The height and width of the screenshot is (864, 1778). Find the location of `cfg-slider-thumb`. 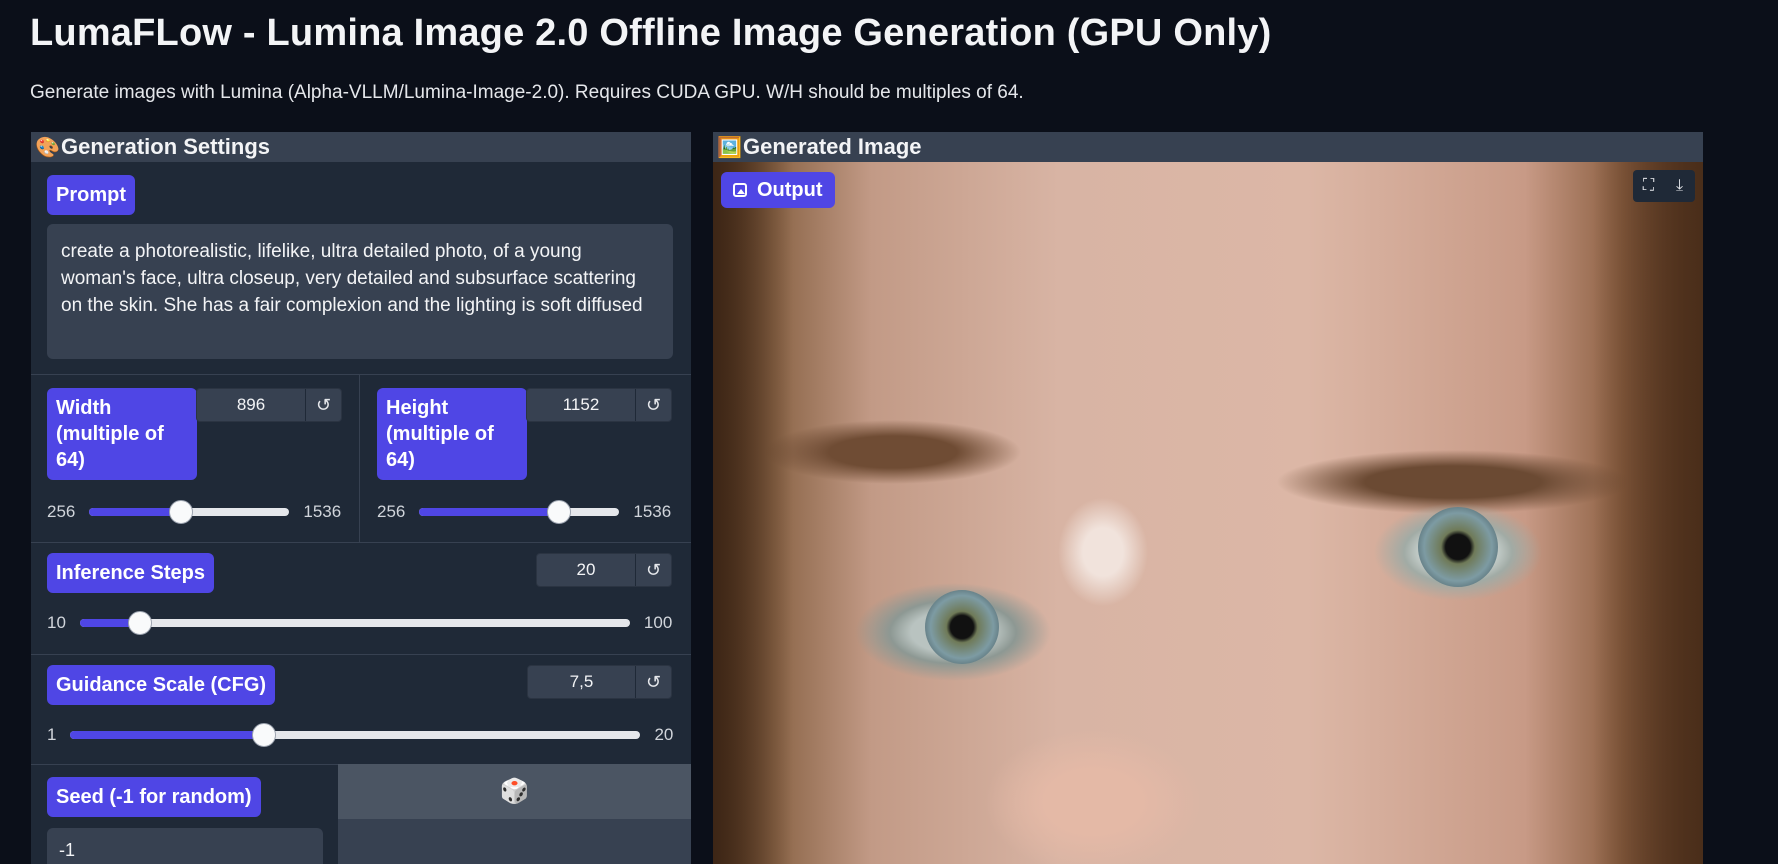

cfg-slider-thumb is located at coordinates (264, 735).